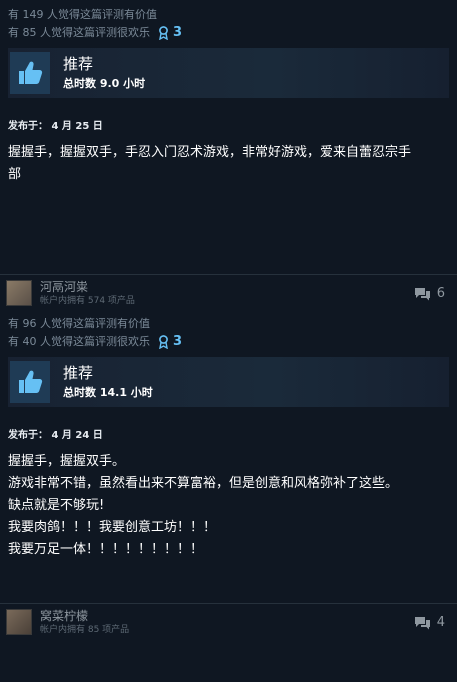 The width and height of the screenshot is (457, 682). What do you see at coordinates (203, 483) in the screenshot?
I see `review-line: 游戏非常不错，虽然看出来不算富裕，但是创意和风格弥补了这些。` at bounding box center [203, 483].